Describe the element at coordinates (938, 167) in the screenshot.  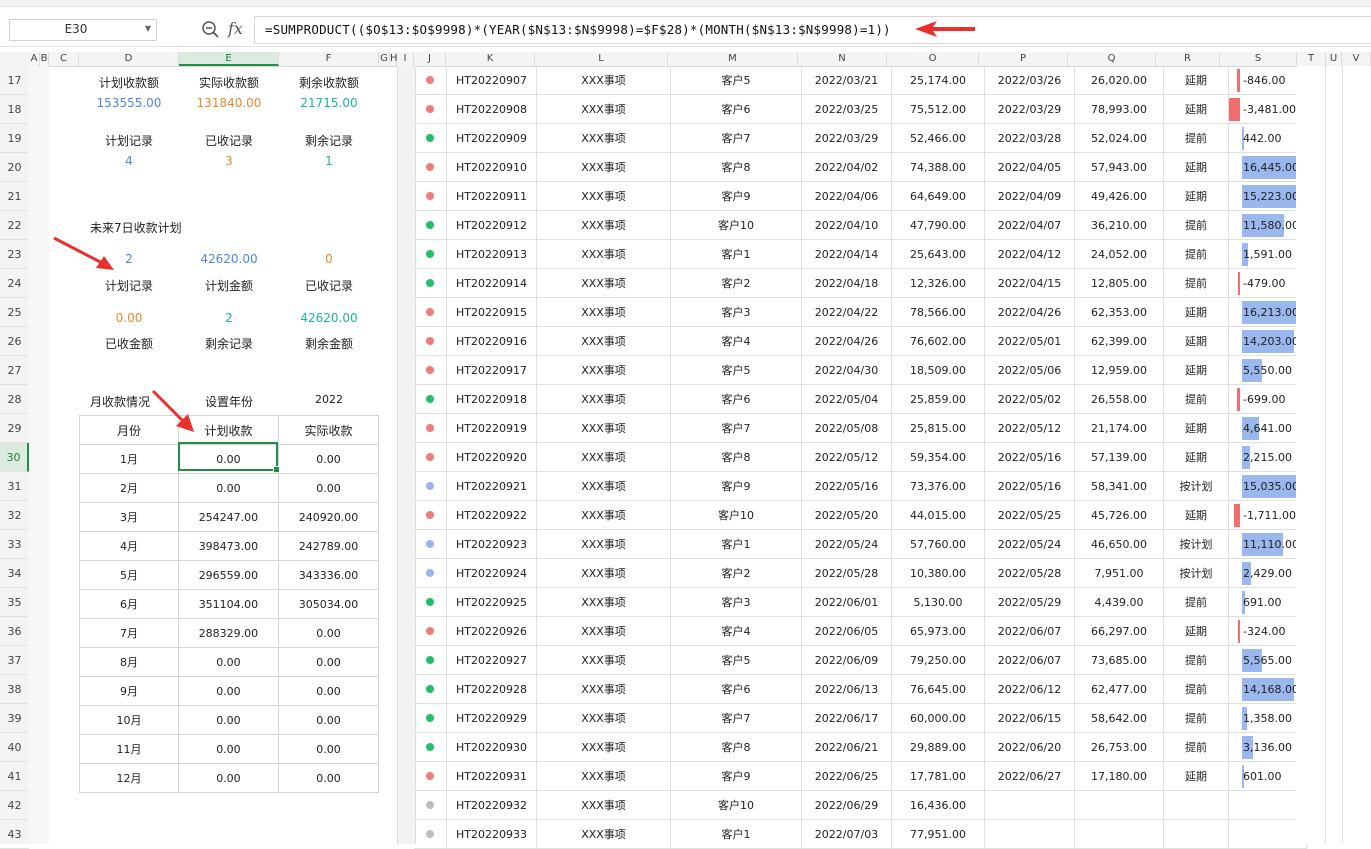
I see `plan-amount-cell: 74,388.00` at that location.